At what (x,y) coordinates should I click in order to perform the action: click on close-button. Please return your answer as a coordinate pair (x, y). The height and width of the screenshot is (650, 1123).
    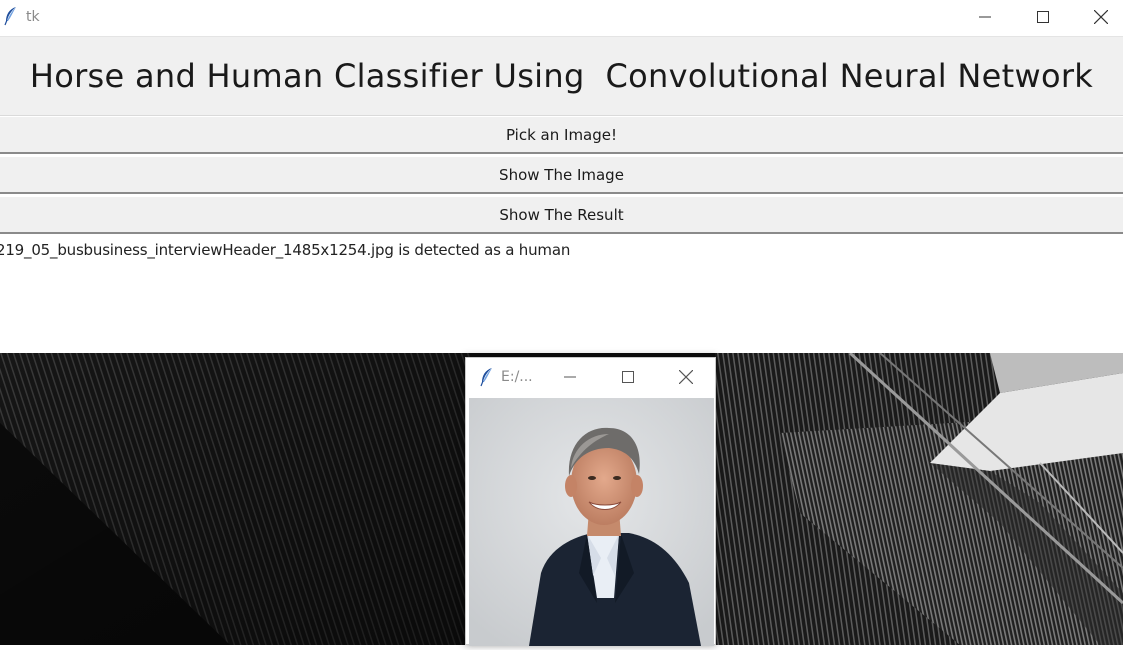
    Looking at the image, I should click on (1097, 17).